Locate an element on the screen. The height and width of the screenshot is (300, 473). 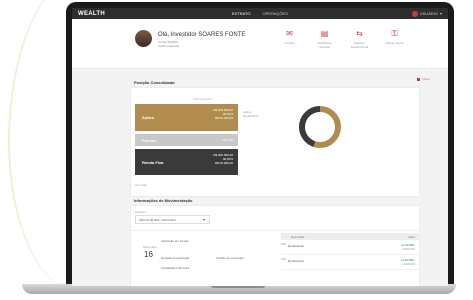
action-label: Alterar senha is located at coordinates (394, 43).